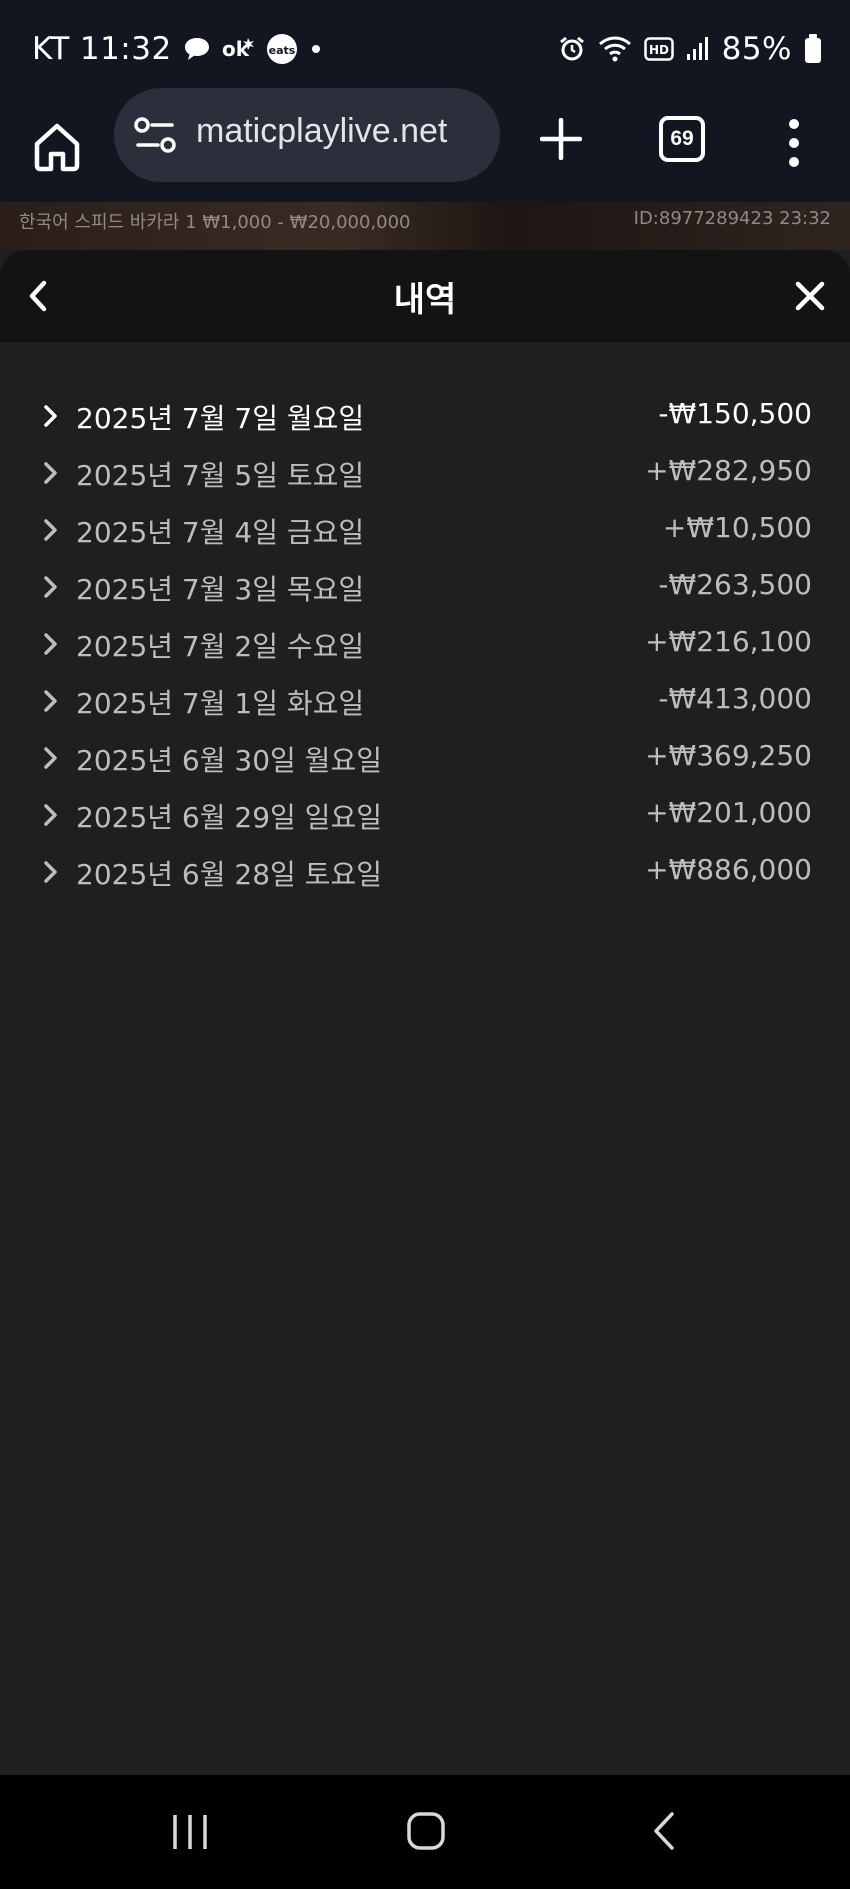 This screenshot has height=1889, width=850. Describe the element at coordinates (728, 869) in the screenshot. I see `history-amount: +₩886,000` at that location.